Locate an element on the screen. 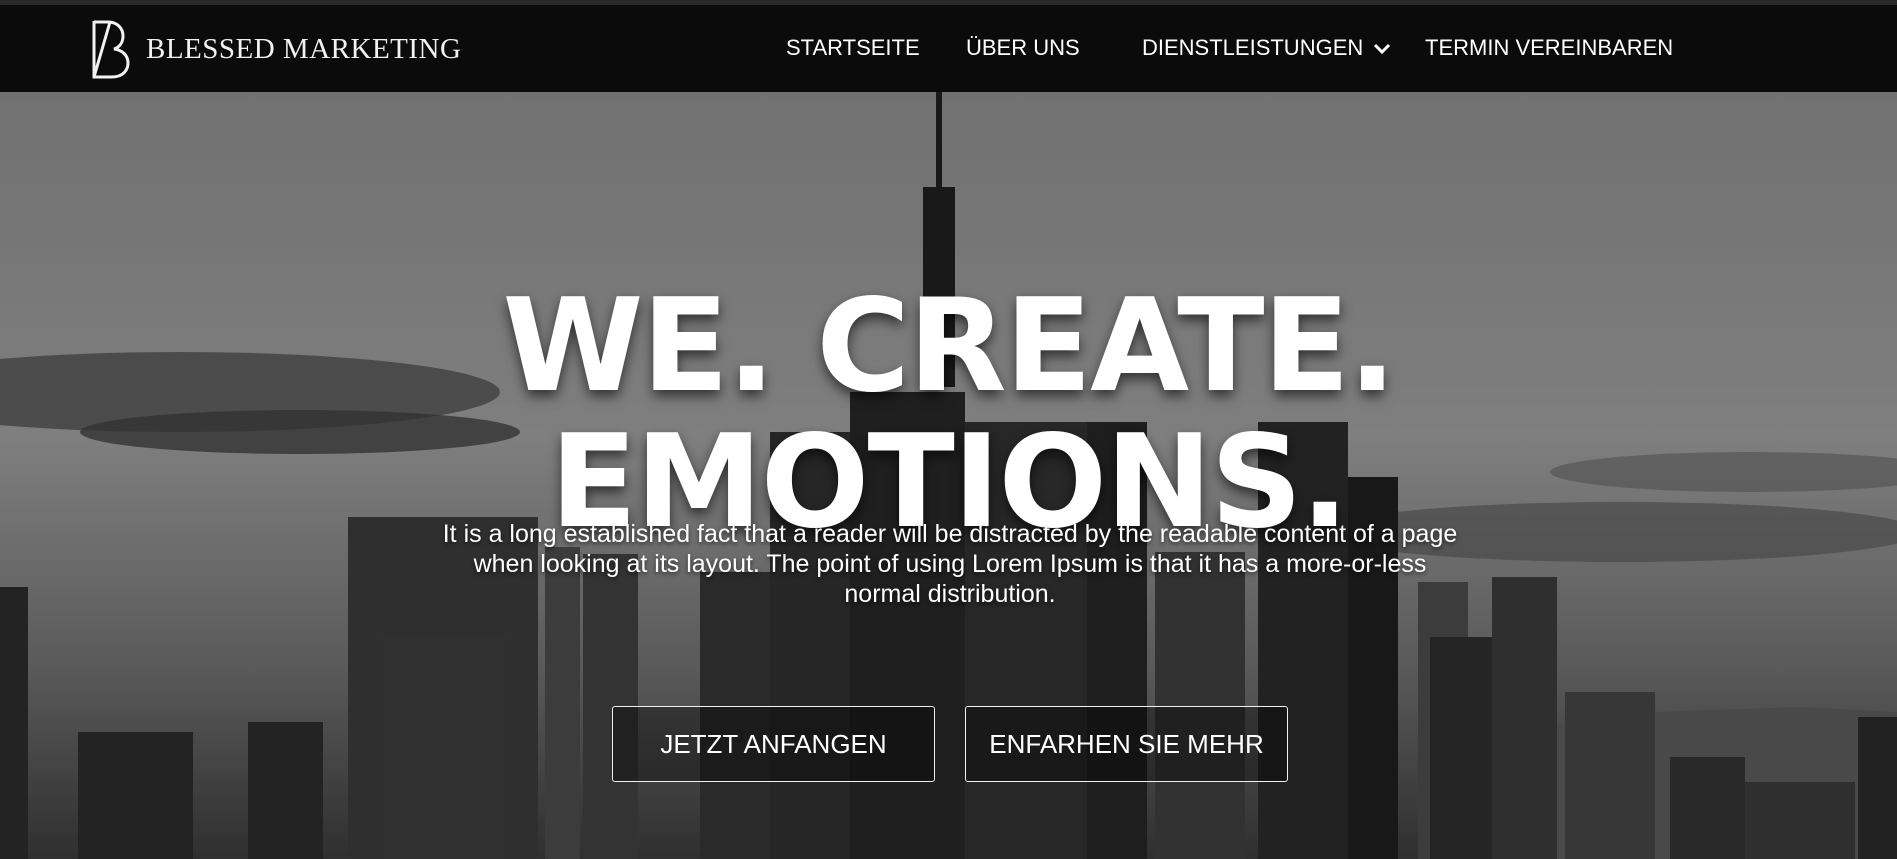  nav-item-label: STARTSEITE is located at coordinates (853, 47).